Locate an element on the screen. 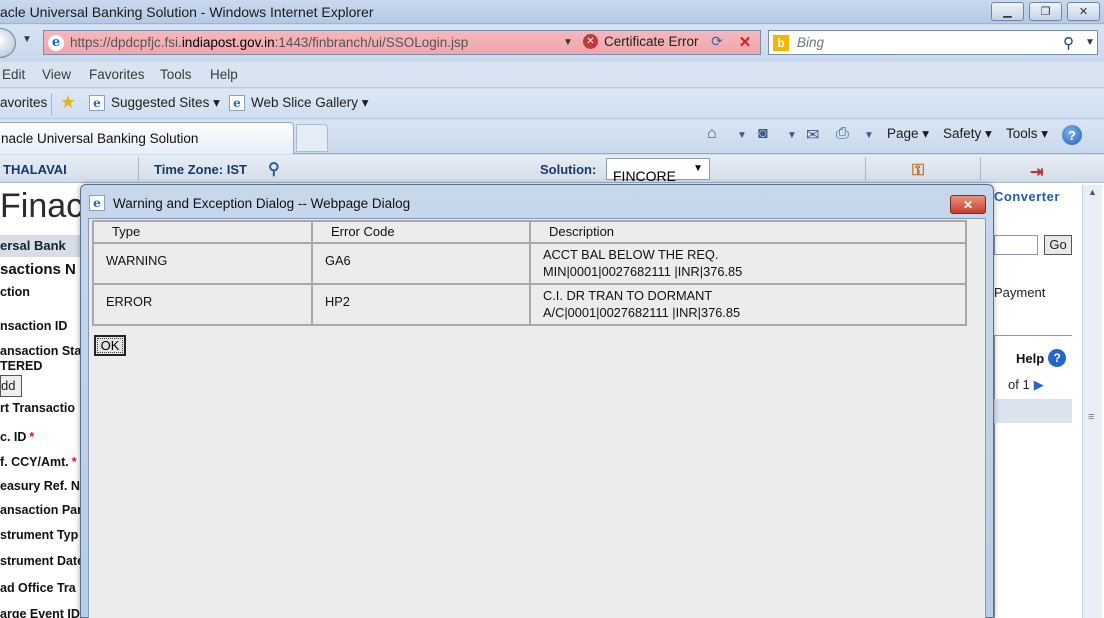  description-line: ACCT BAL BELOW THE REQ. is located at coordinates (631, 254).